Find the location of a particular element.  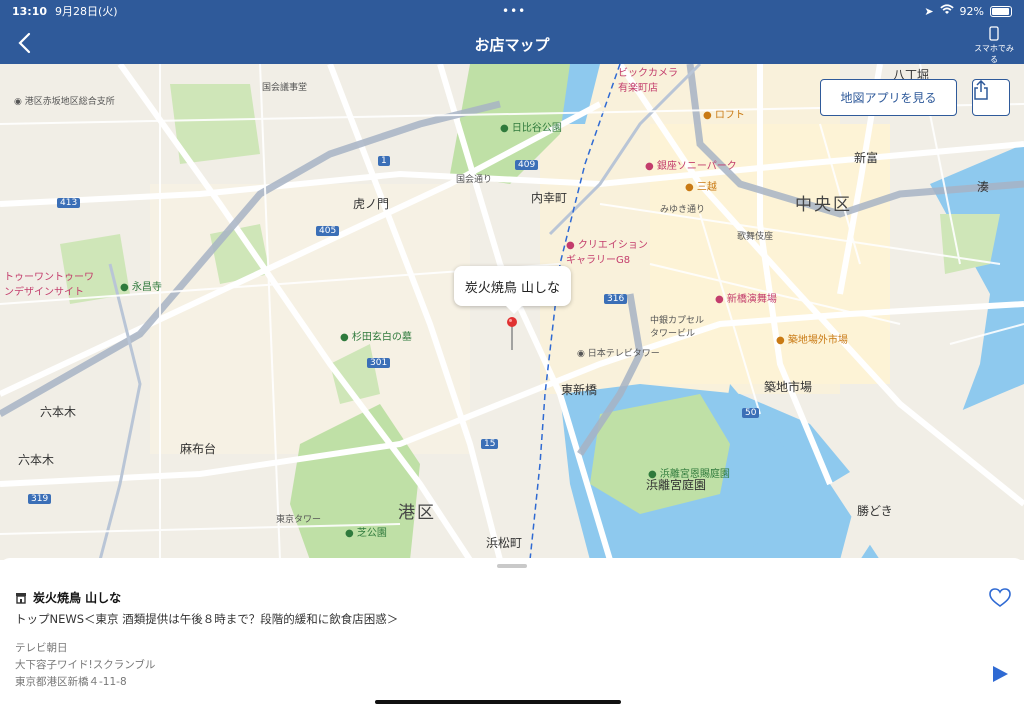

multitask-dots-icon: ••• is located at coordinates (514, 11).